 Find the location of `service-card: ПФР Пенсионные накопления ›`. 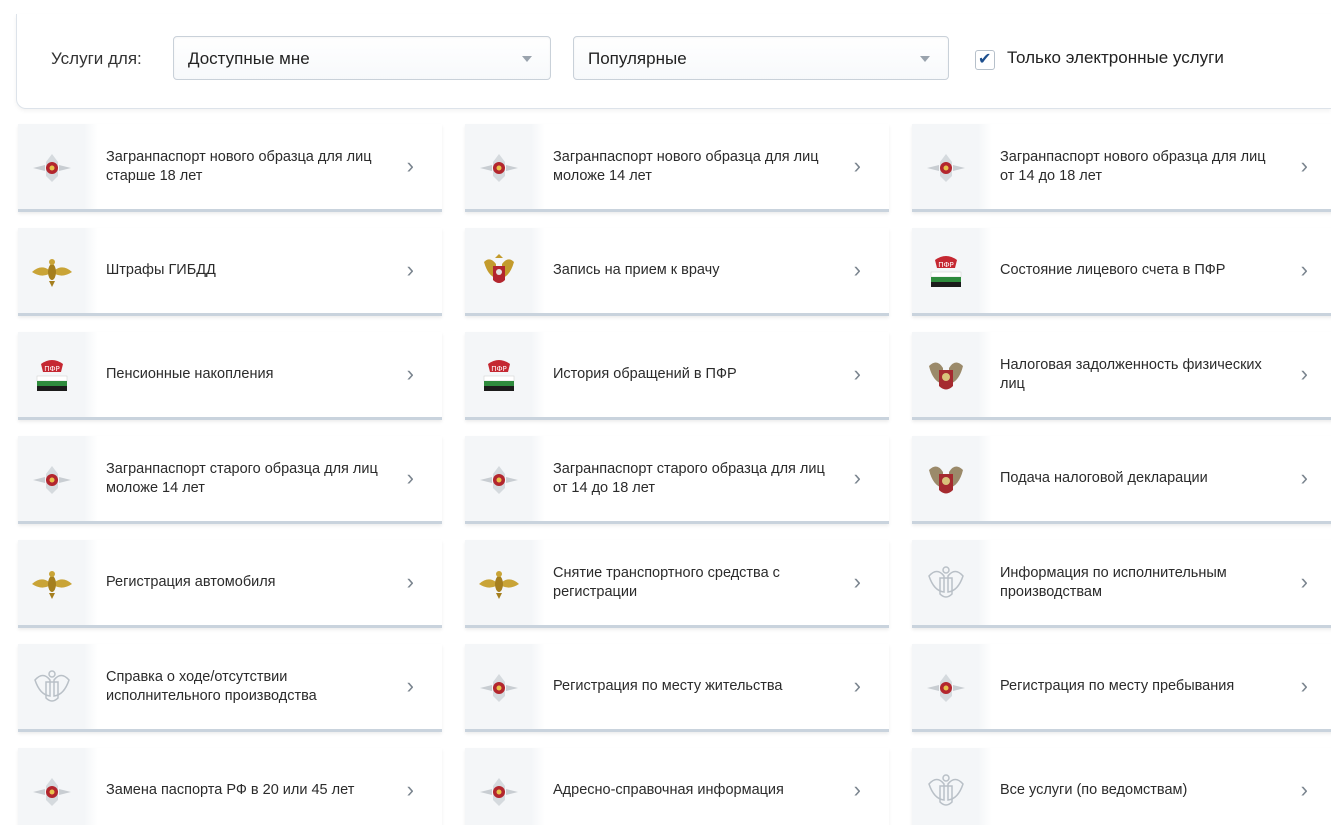

service-card: ПФР Пенсионные накопления › is located at coordinates (230, 376).